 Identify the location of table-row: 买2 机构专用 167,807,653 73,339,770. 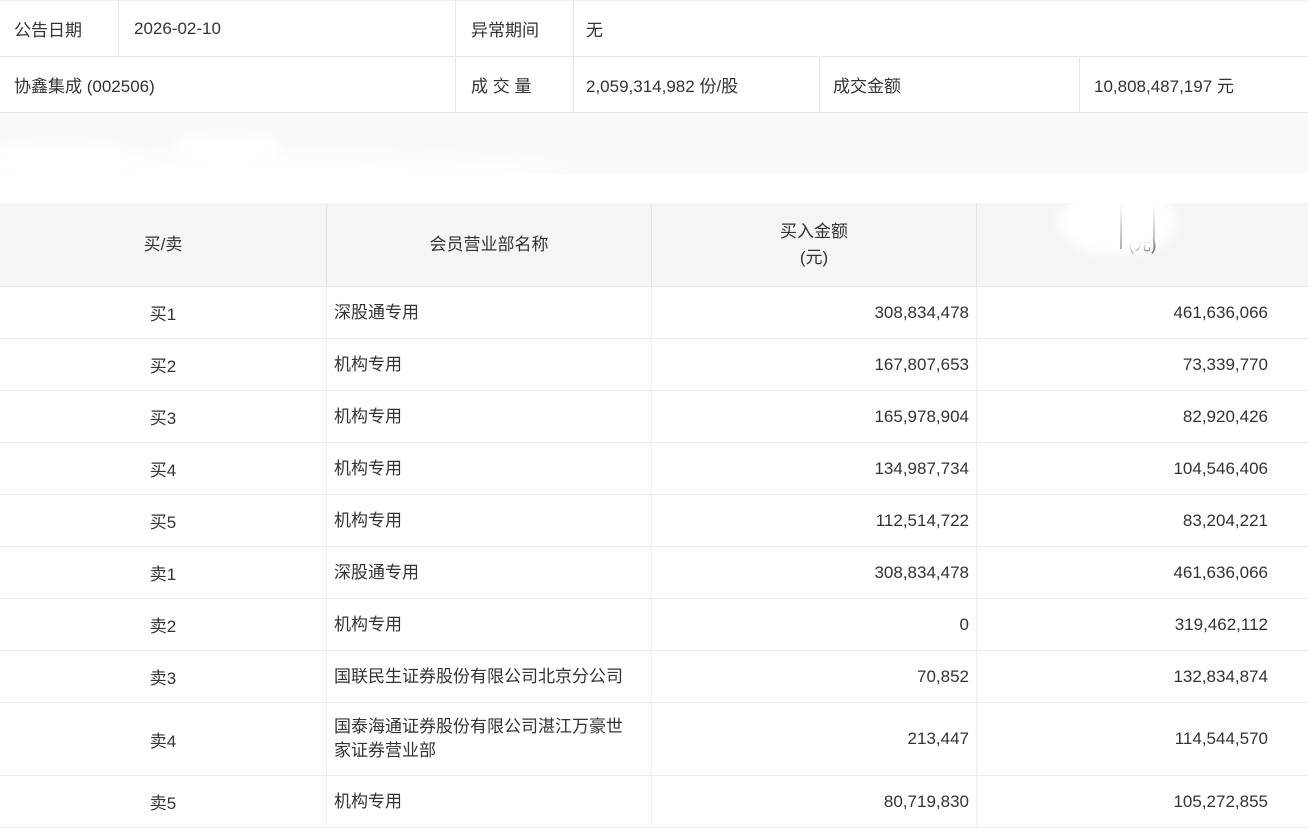
(654, 365).